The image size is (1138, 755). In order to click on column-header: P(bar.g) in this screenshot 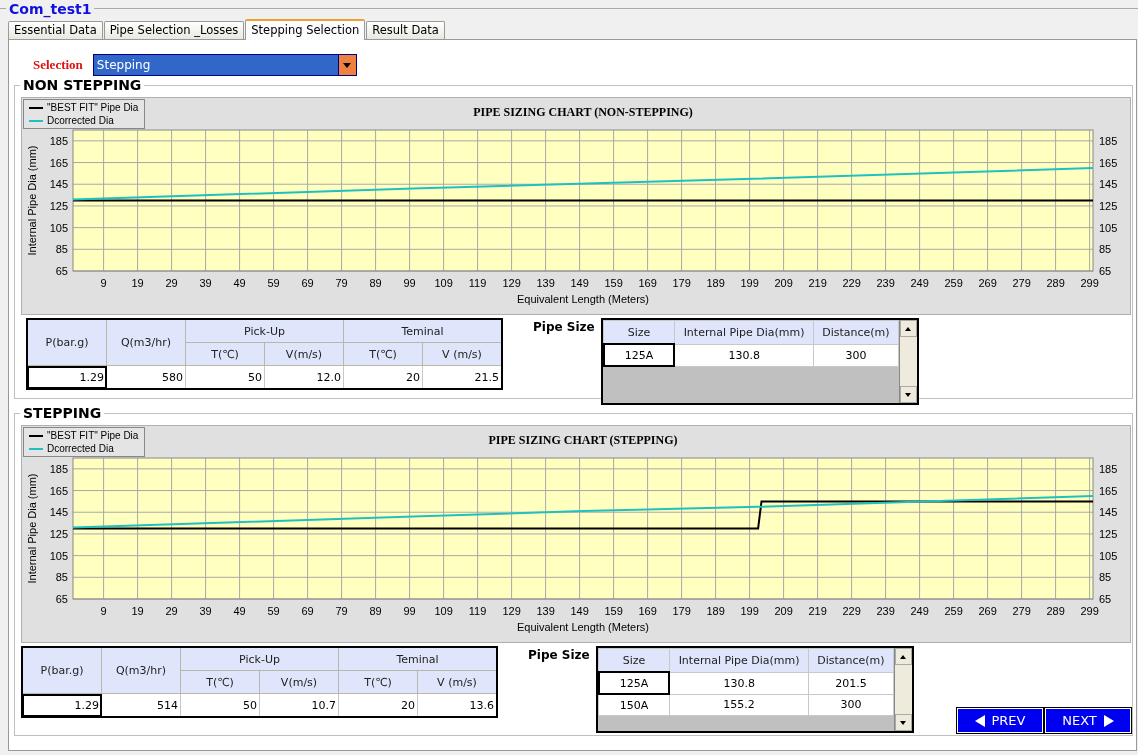, I will do `click(67, 342)`.